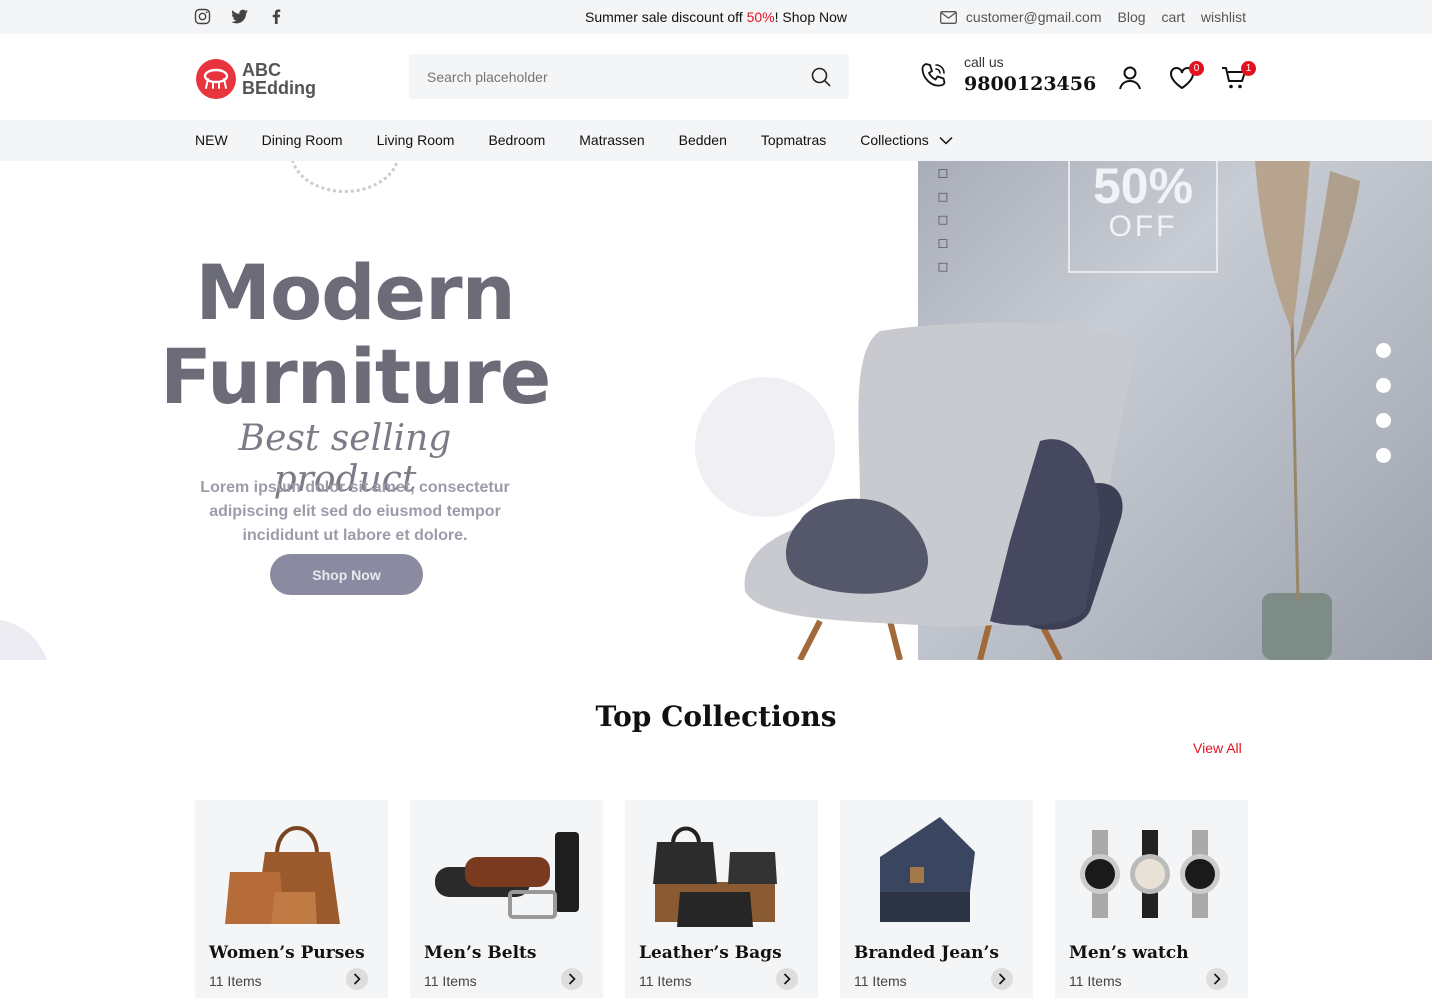 Image resolution: width=1432 pixels, height=998 pixels. I want to click on email-text: customer@gmail.com, so click(1033, 17).